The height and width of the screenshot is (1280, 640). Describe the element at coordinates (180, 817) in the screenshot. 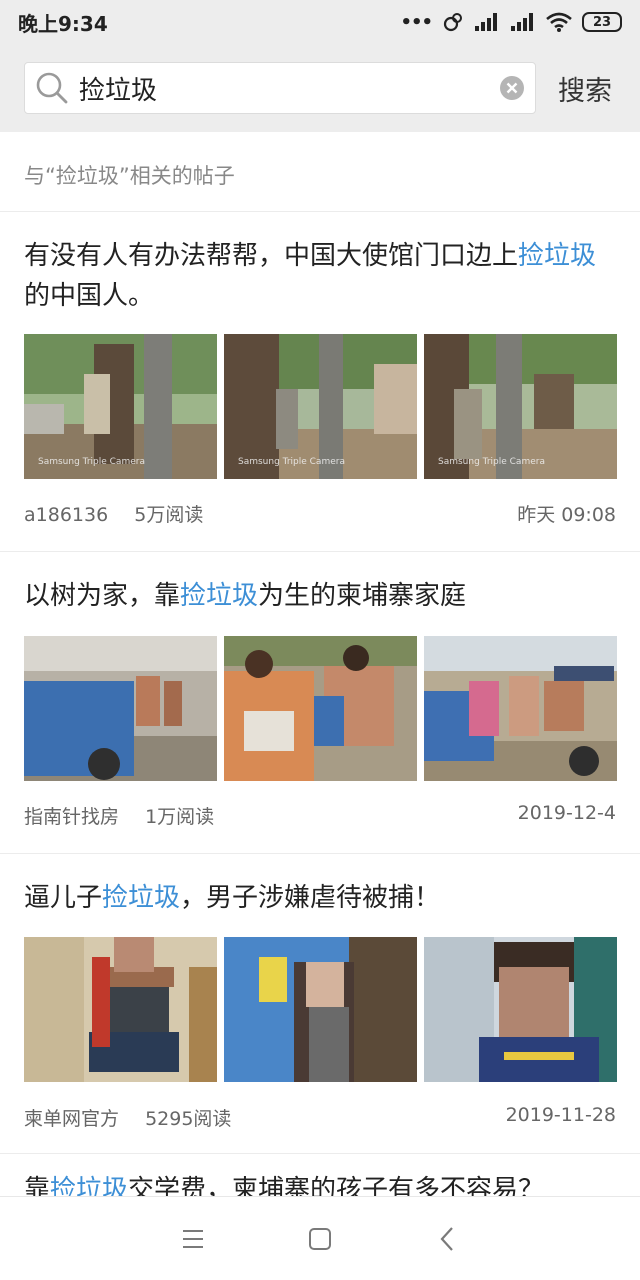

I see `post-reads: 1万阅读` at that location.